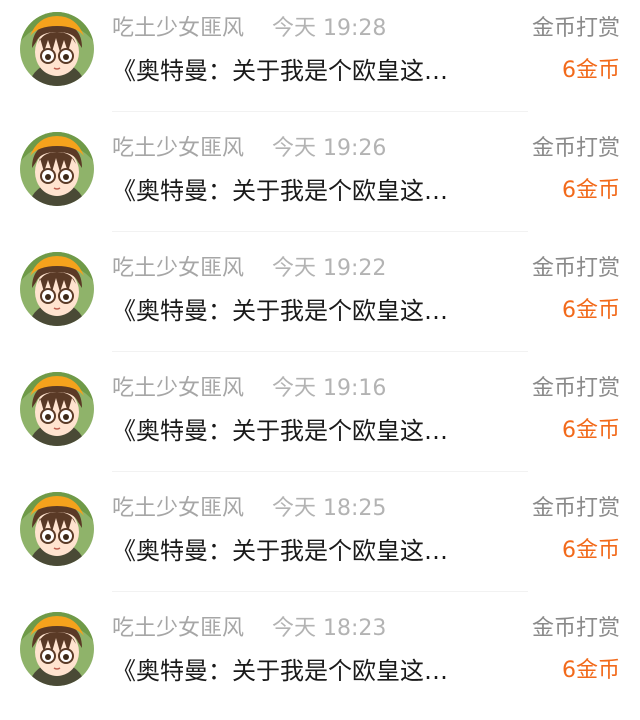  What do you see at coordinates (329, 28) in the screenshot?
I see `timestamp: 今天 19:28` at bounding box center [329, 28].